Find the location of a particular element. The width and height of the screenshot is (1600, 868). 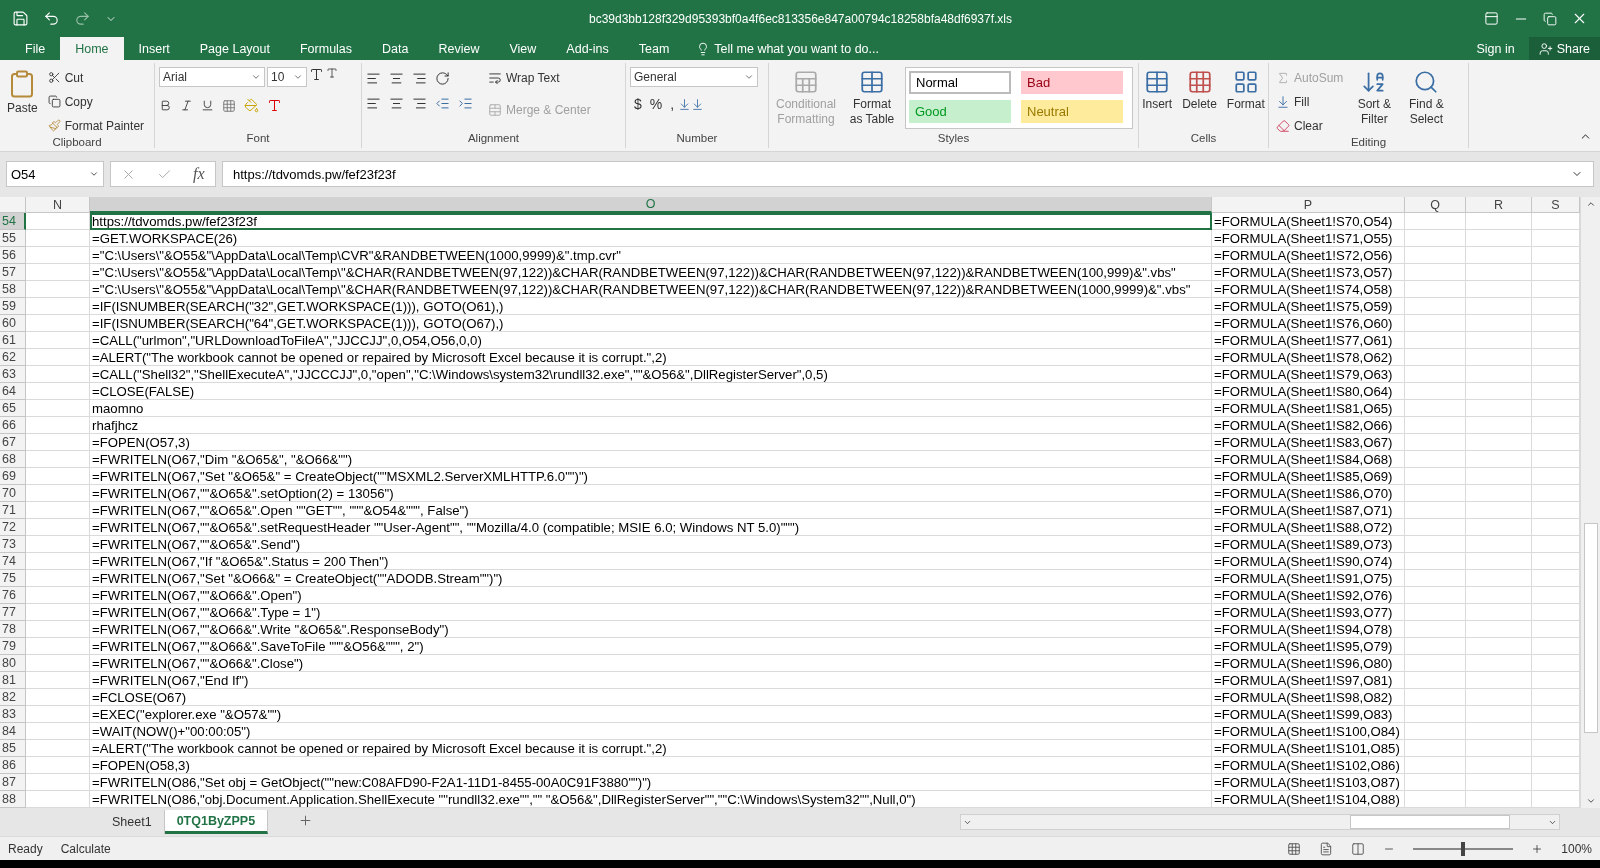

paintbrush-icon is located at coordinates (54, 125).